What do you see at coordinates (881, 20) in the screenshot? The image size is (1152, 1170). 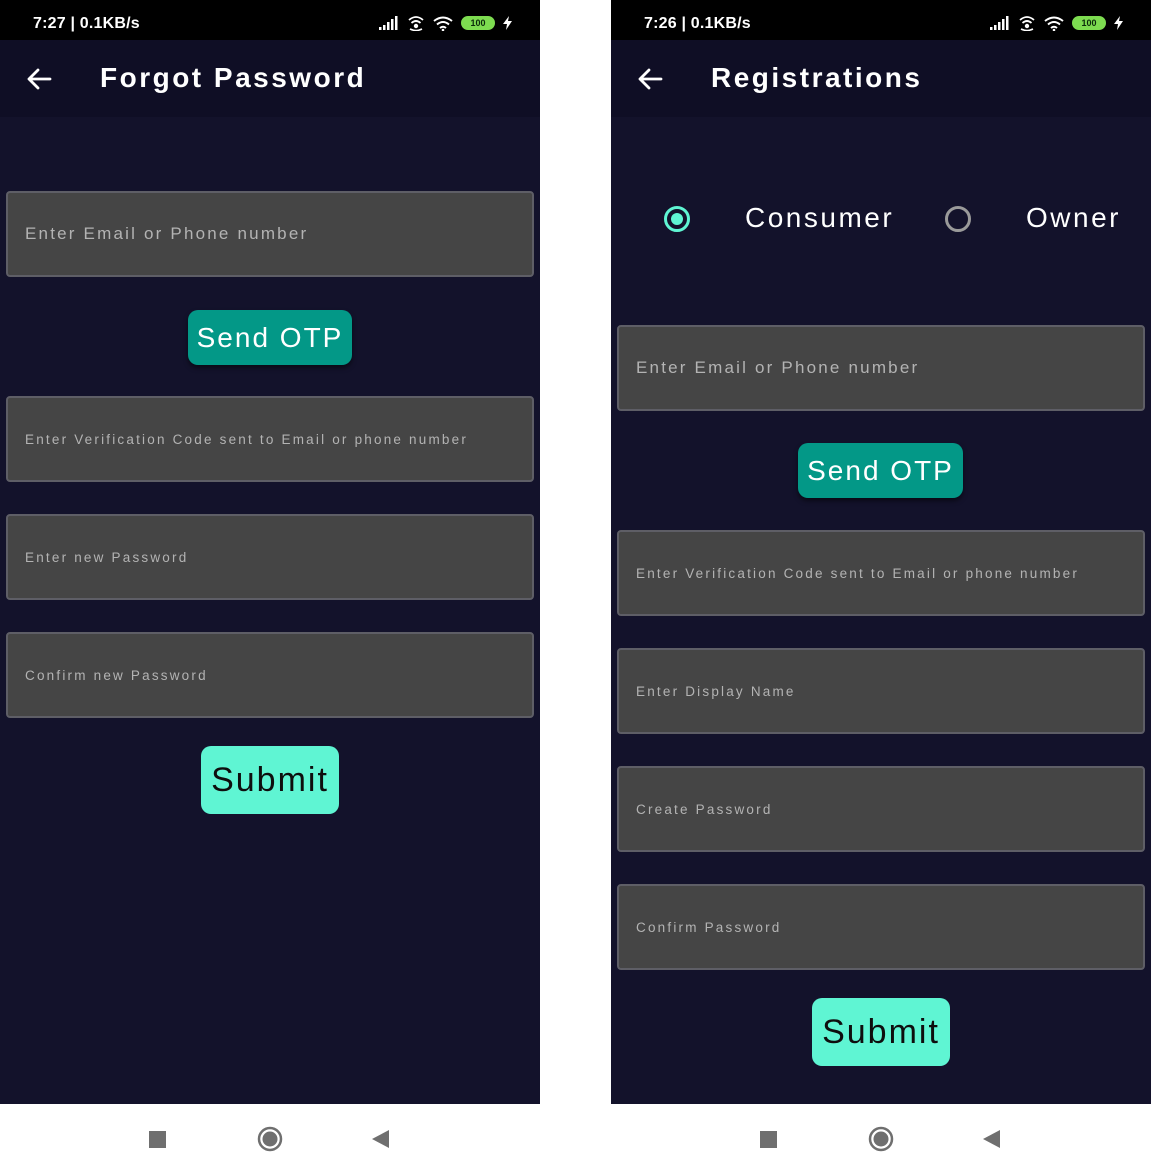 I see `status-bar: 7:26 | 0.1KB/s 100` at bounding box center [881, 20].